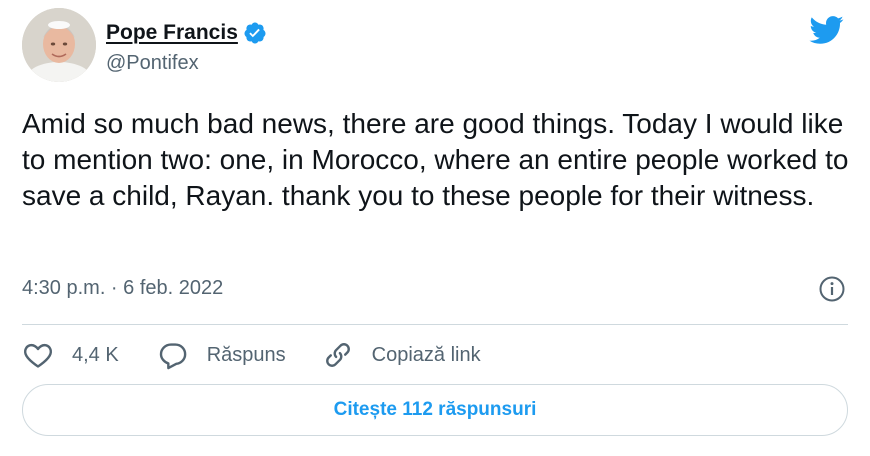  I want to click on reply-label: Răspuns, so click(246, 354).